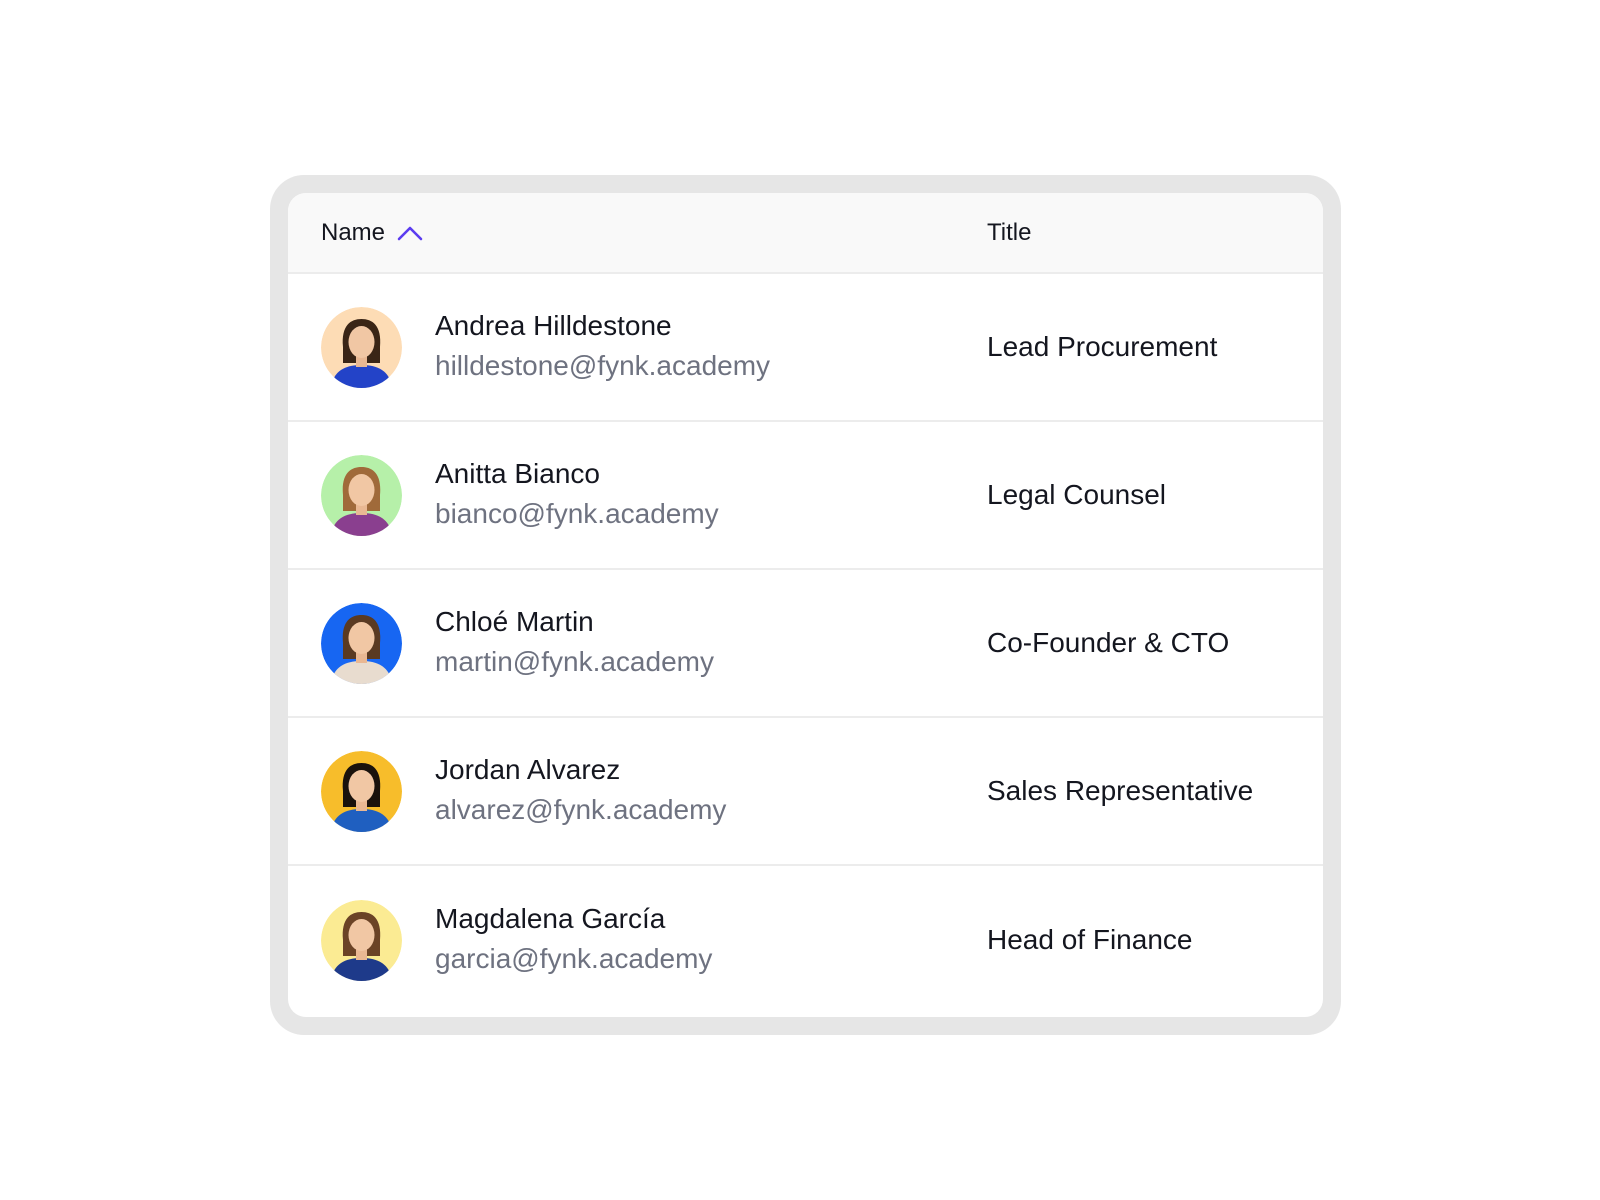 The width and height of the screenshot is (1600, 1200). What do you see at coordinates (580, 791) in the screenshot?
I see `person-info: Jordan Alvarez alvarez@fynk.academy` at bounding box center [580, 791].